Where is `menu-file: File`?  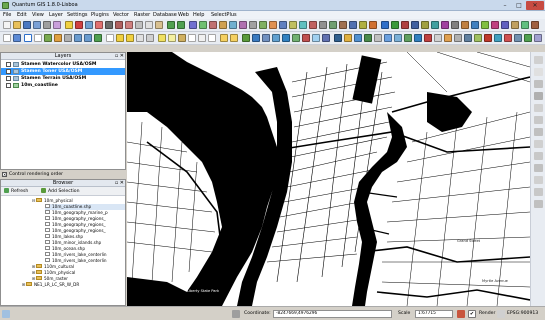 menu-file: File is located at coordinates (7, 15).